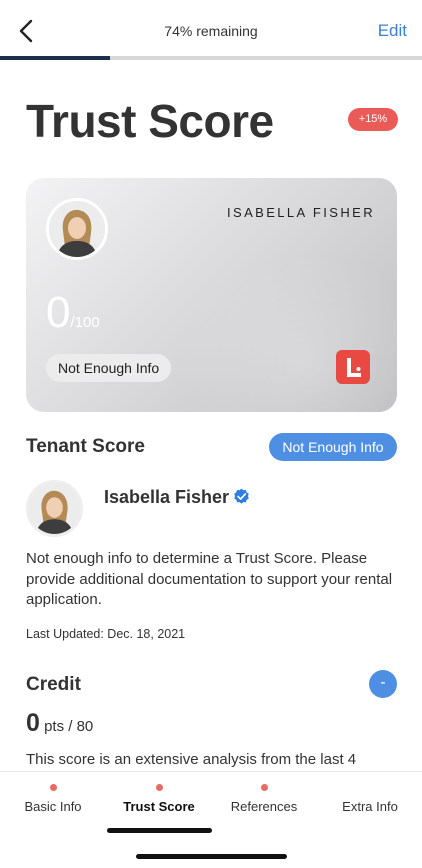  Describe the element at coordinates (264, 806) in the screenshot. I see `tab-label: References` at that location.